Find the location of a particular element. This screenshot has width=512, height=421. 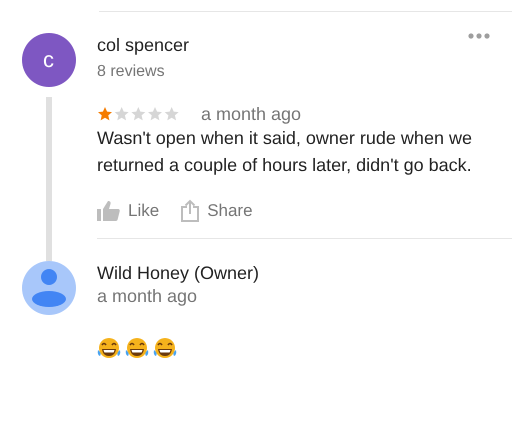

reply-time: a month ago is located at coordinates (147, 296).